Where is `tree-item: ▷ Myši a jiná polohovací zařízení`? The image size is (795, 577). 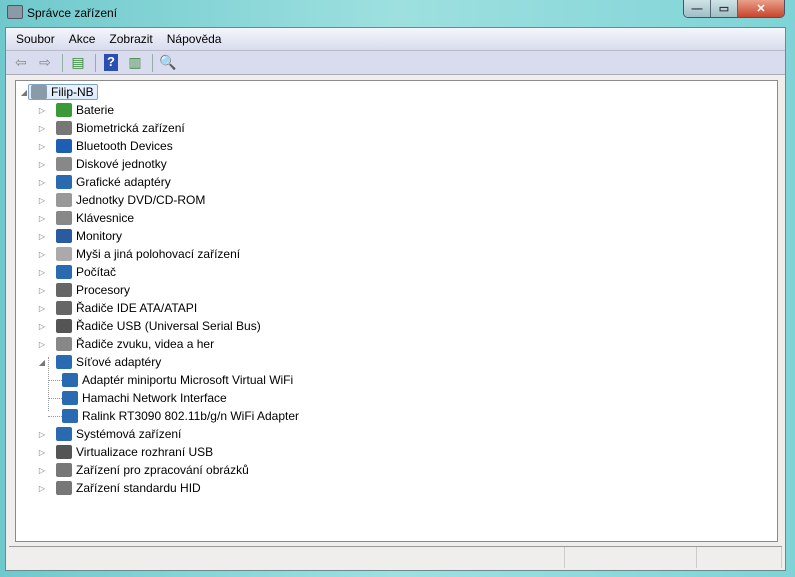 tree-item: ▷ Myši a jiná polohovací zařízení is located at coordinates (139, 254).